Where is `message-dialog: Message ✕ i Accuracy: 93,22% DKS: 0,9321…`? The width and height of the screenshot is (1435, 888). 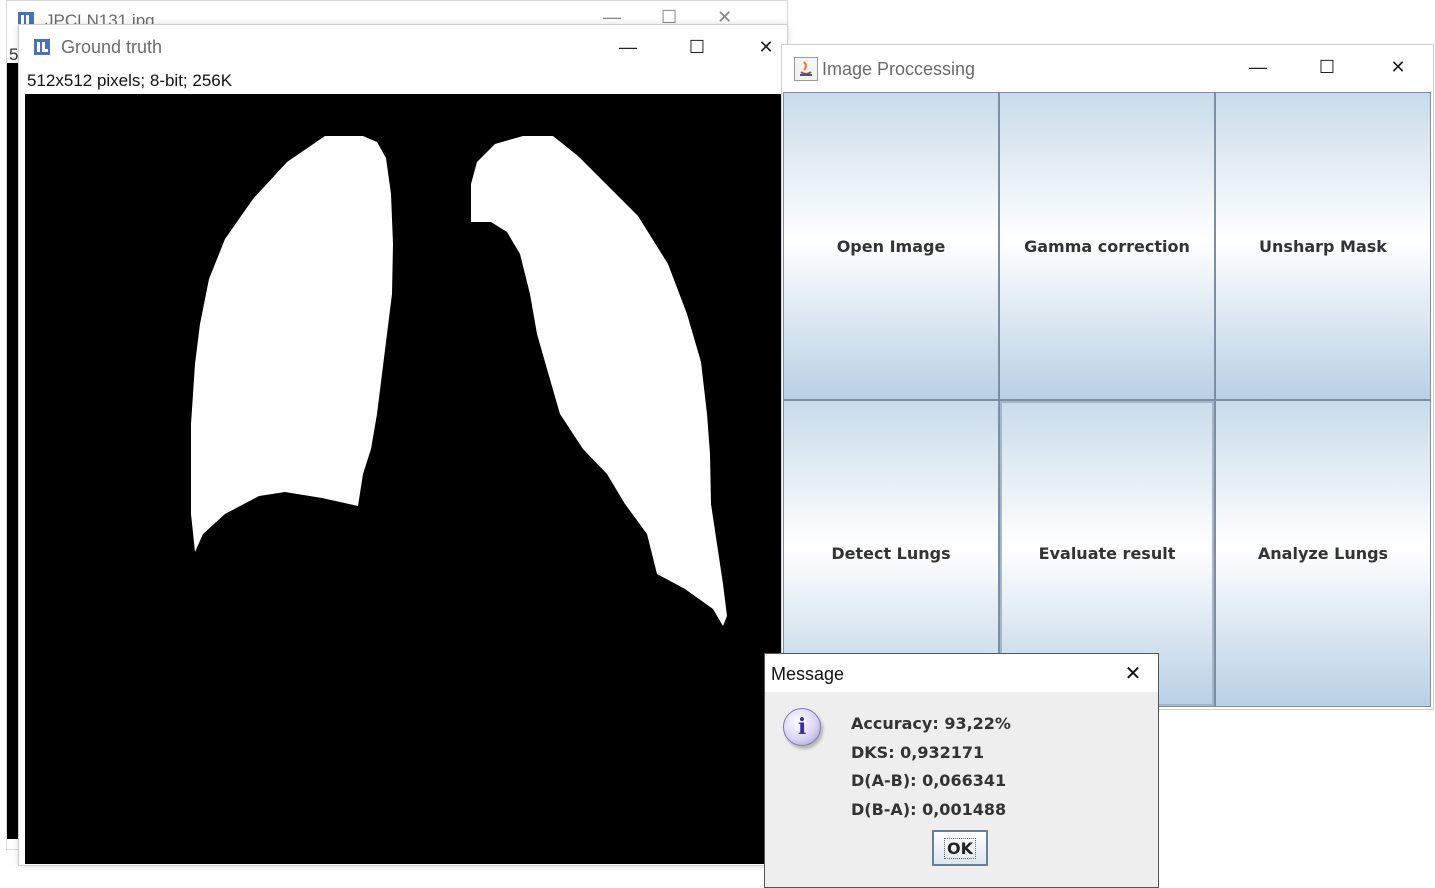
message-dialog: Message ✕ i Accuracy: 93,22% DKS: 0,9321… is located at coordinates (961, 770).